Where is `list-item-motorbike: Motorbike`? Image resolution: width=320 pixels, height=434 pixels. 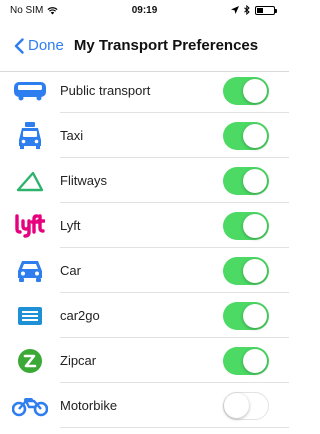 list-item-motorbike: Motorbike is located at coordinates (144, 405).